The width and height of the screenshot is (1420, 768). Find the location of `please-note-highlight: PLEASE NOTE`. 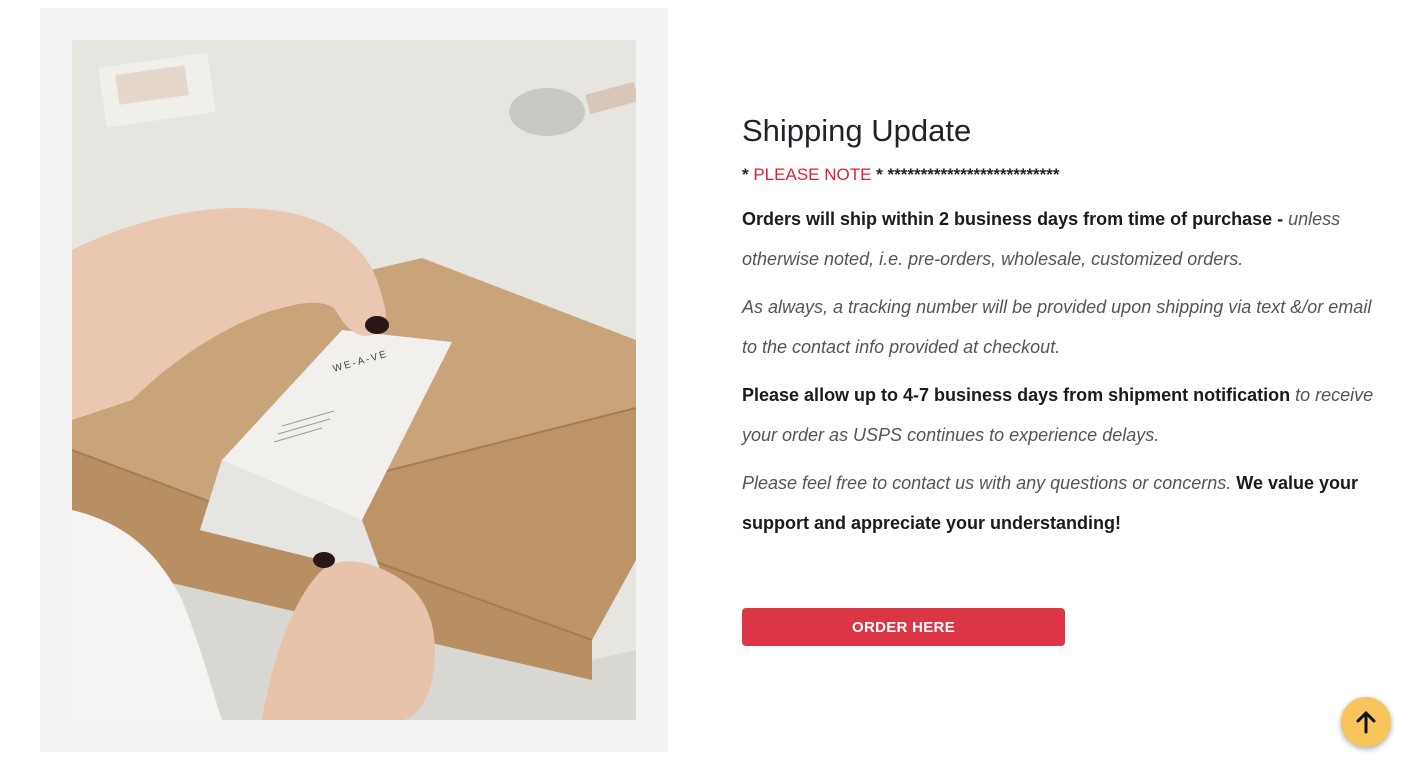

please-note-highlight: PLEASE NOTE is located at coordinates (812, 175).